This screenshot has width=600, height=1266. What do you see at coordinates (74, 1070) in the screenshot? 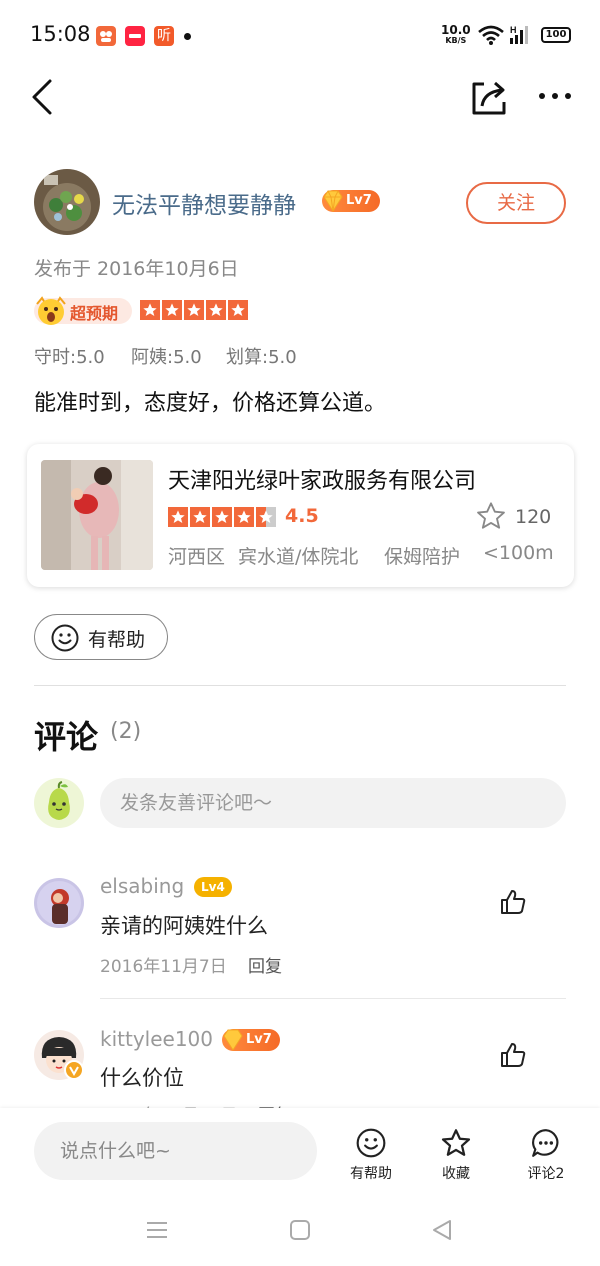
I see `verified-icon` at bounding box center [74, 1070].